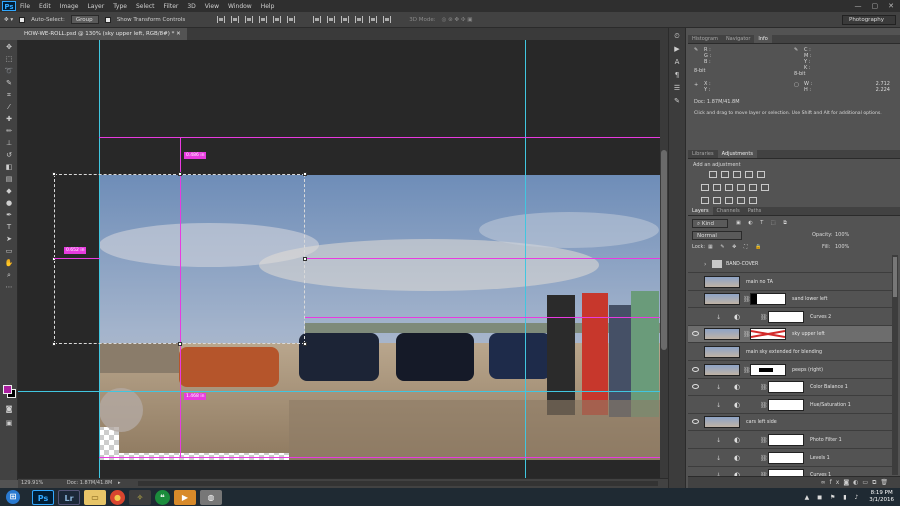 This screenshot has width=900, height=506. Describe the element at coordinates (185, 497) in the screenshot. I see `media-player-icon: ▶` at that location.